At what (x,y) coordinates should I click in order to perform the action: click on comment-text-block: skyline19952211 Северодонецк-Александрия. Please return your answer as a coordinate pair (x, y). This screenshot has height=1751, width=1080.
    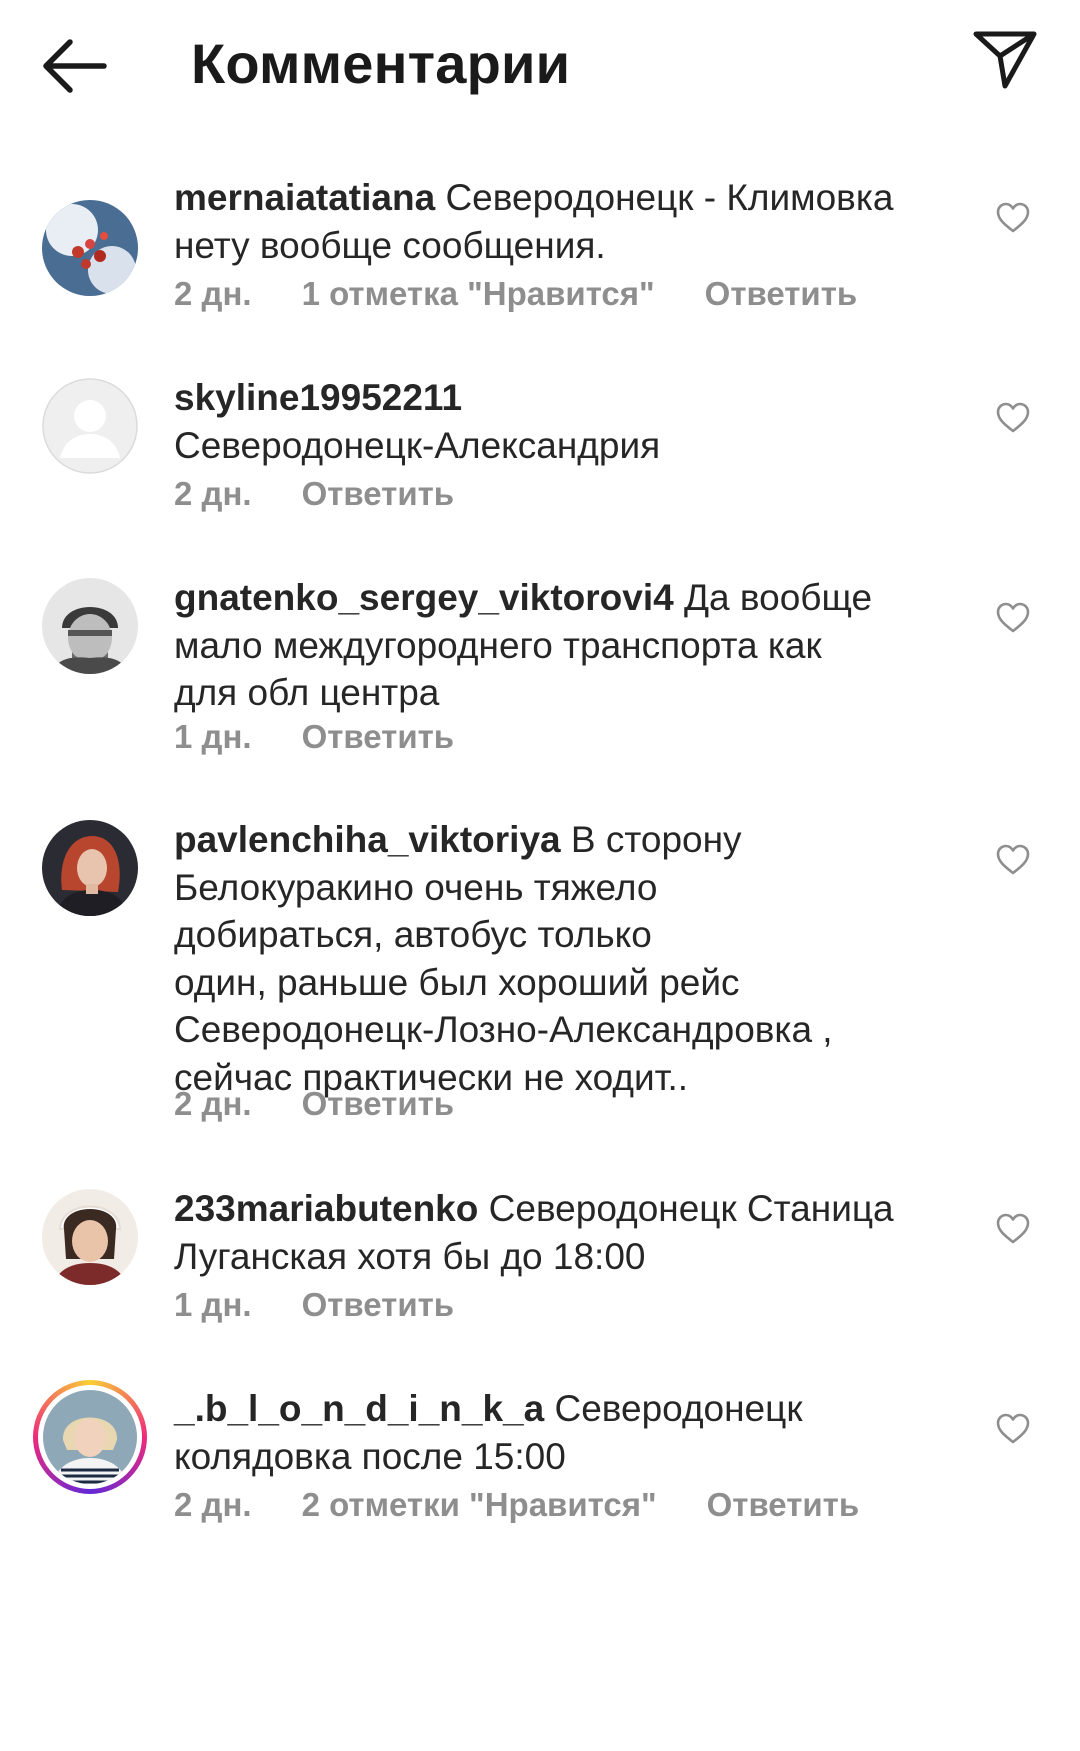
    Looking at the image, I should click on (569, 421).